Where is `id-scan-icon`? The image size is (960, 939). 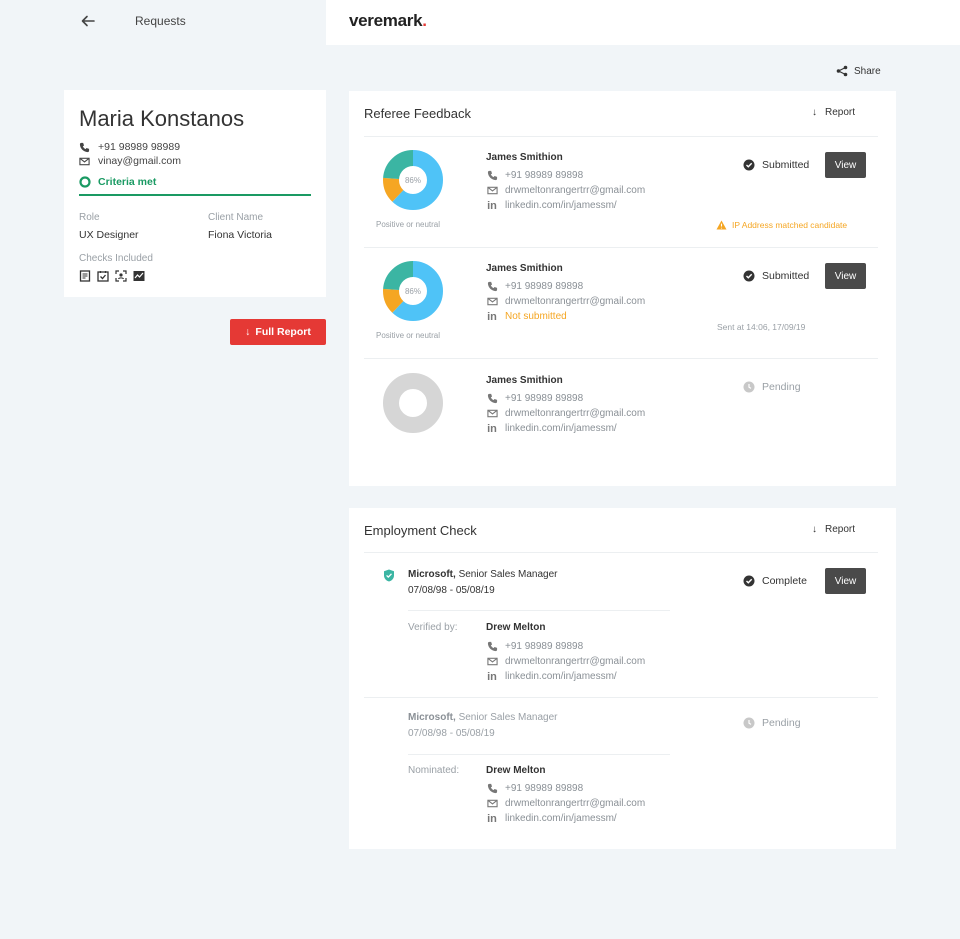
id-scan-icon is located at coordinates (121, 276).